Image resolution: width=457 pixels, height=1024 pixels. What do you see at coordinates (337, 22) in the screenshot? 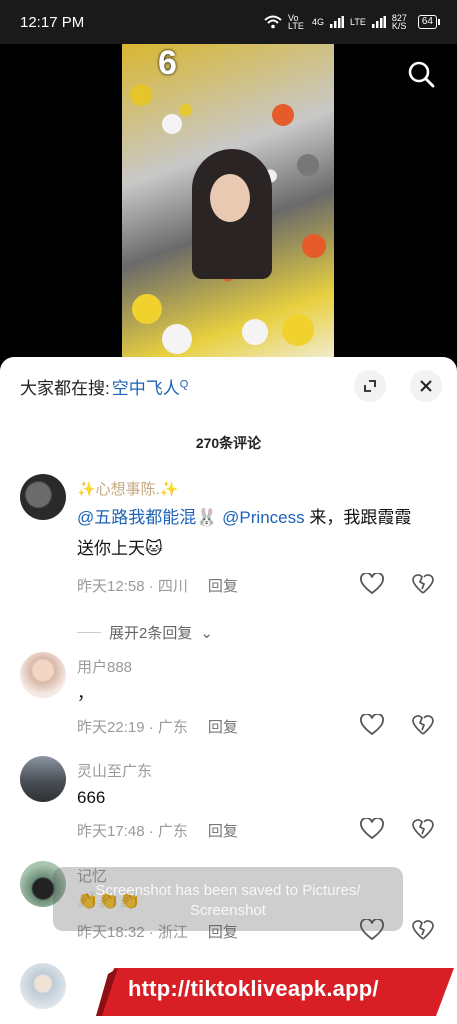
I see `signal-icon` at bounding box center [337, 22].